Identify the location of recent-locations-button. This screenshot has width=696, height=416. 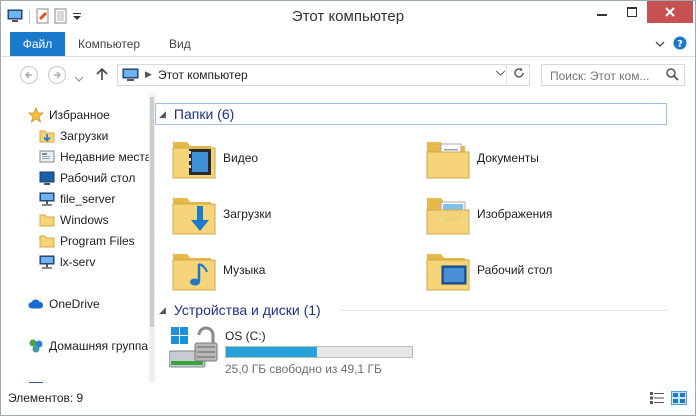
(79, 78).